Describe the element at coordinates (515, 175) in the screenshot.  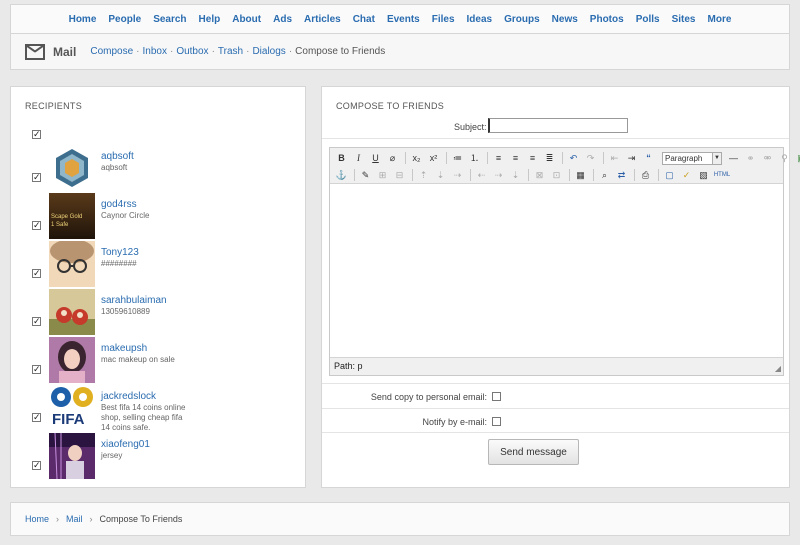
I see `delete-col-icon: ⇣` at that location.